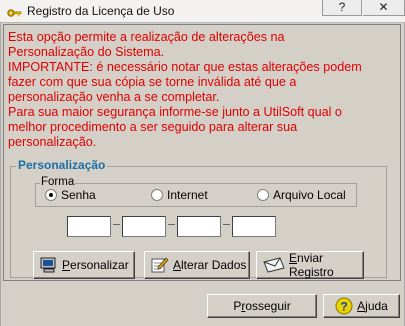 The width and height of the screenshot is (405, 326). Describe the element at coordinates (384, 8) in the screenshot. I see `close-button: ✕` at that location.